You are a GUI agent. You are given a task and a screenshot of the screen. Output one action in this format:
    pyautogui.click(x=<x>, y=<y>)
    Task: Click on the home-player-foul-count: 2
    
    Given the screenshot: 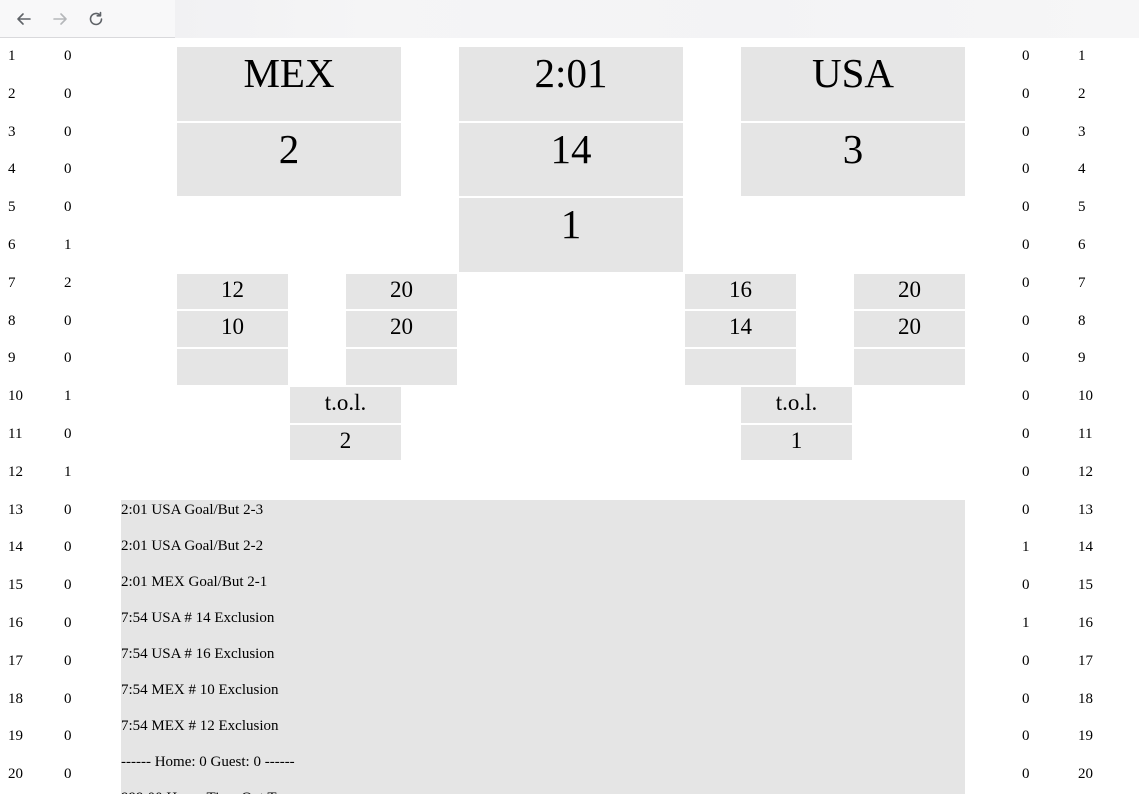 What is the action you would take?
    pyautogui.click(x=68, y=282)
    